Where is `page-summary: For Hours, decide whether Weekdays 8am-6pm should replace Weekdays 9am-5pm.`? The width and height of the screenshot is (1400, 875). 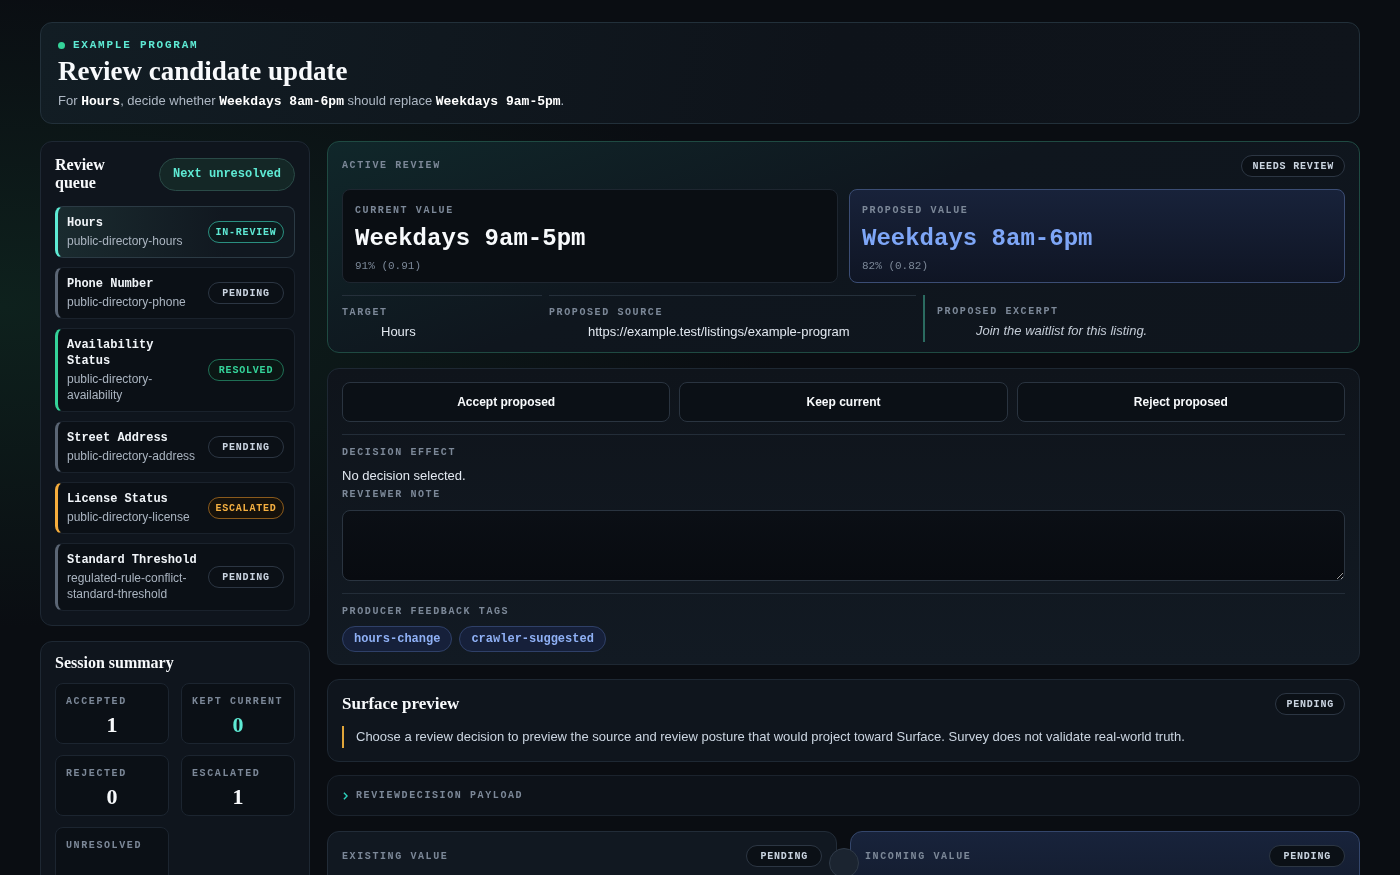 page-summary: For Hours, decide whether Weekdays 8am-6pm should replace Weekdays 9am-5pm. is located at coordinates (312, 101).